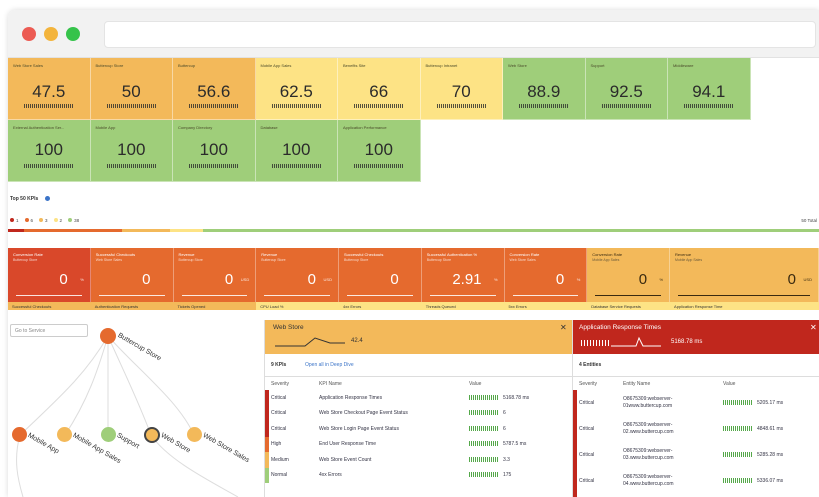 This screenshot has width=819, height=497. I want to click on value-text: 3.3, so click(506, 459).